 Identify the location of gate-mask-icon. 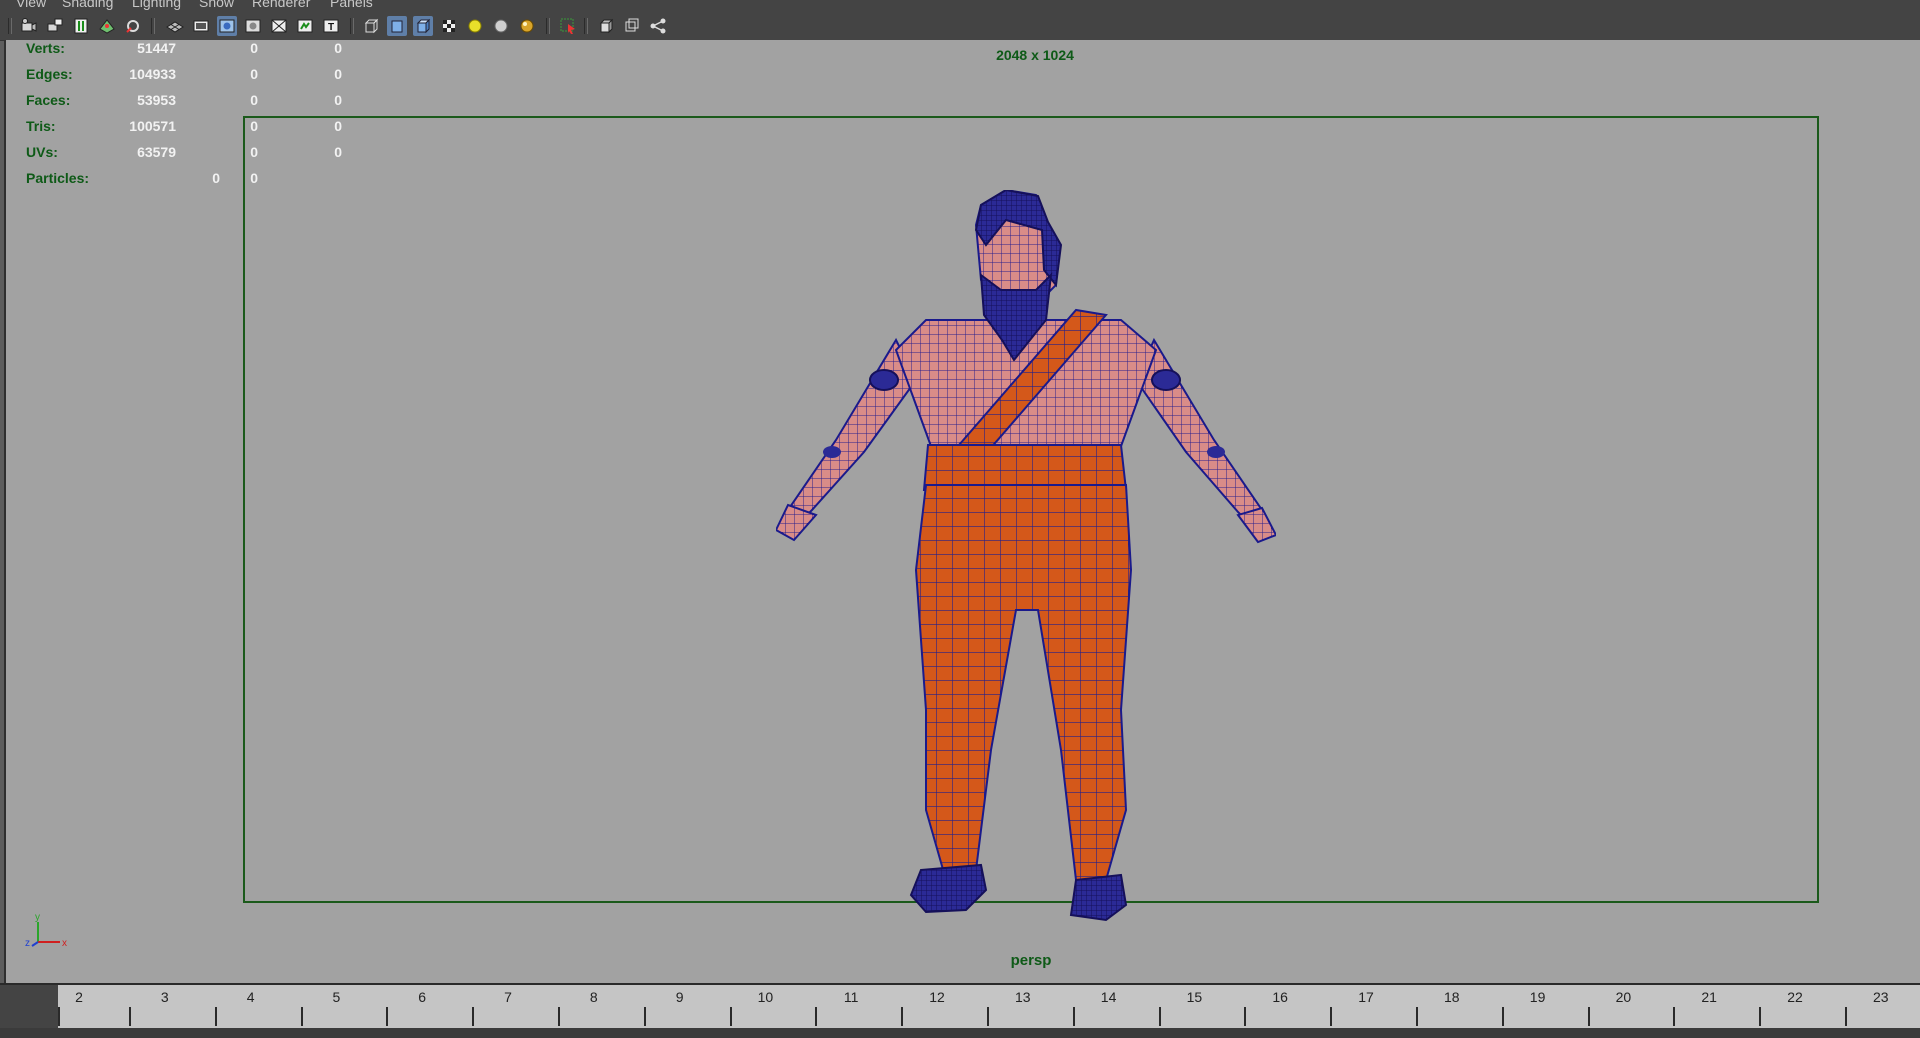
(253, 26).